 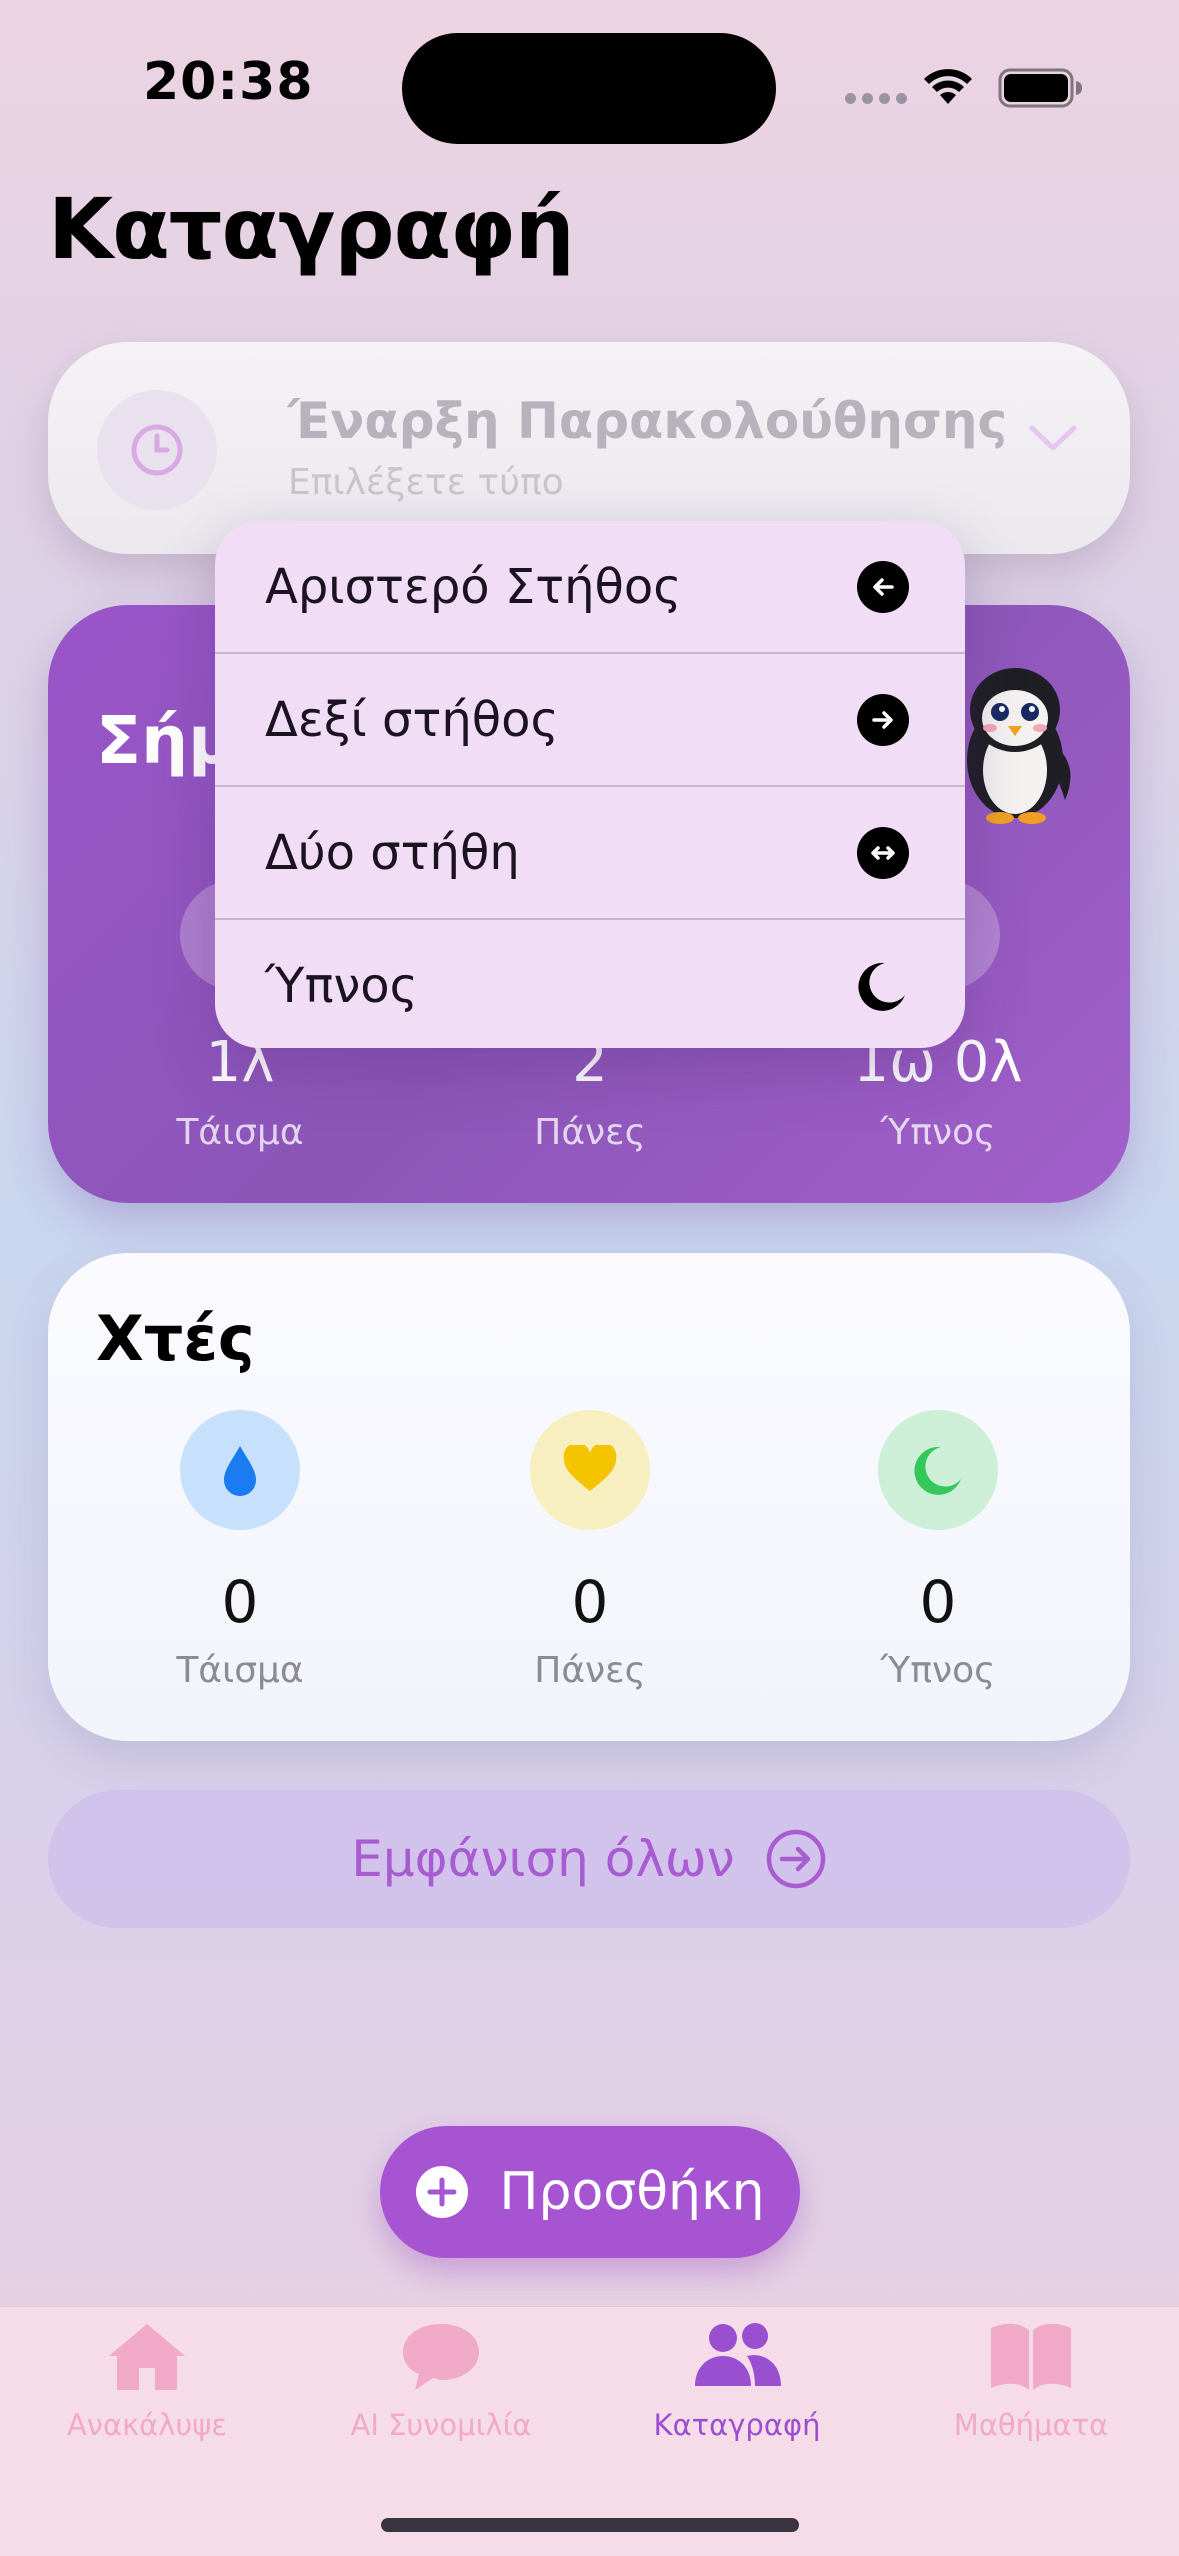 I want to click on menu-item-label: Δεξί στήθος, so click(x=412, y=719).